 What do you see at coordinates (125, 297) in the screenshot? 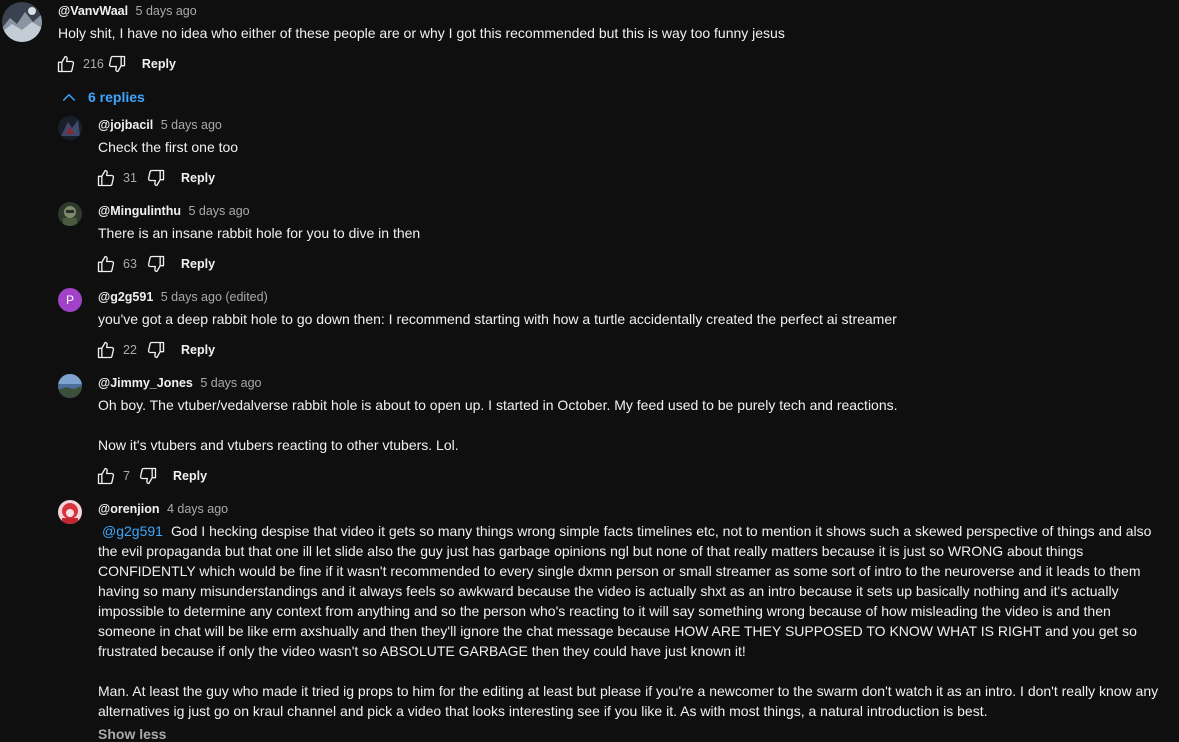
I see `author-name: @g2g591` at bounding box center [125, 297].